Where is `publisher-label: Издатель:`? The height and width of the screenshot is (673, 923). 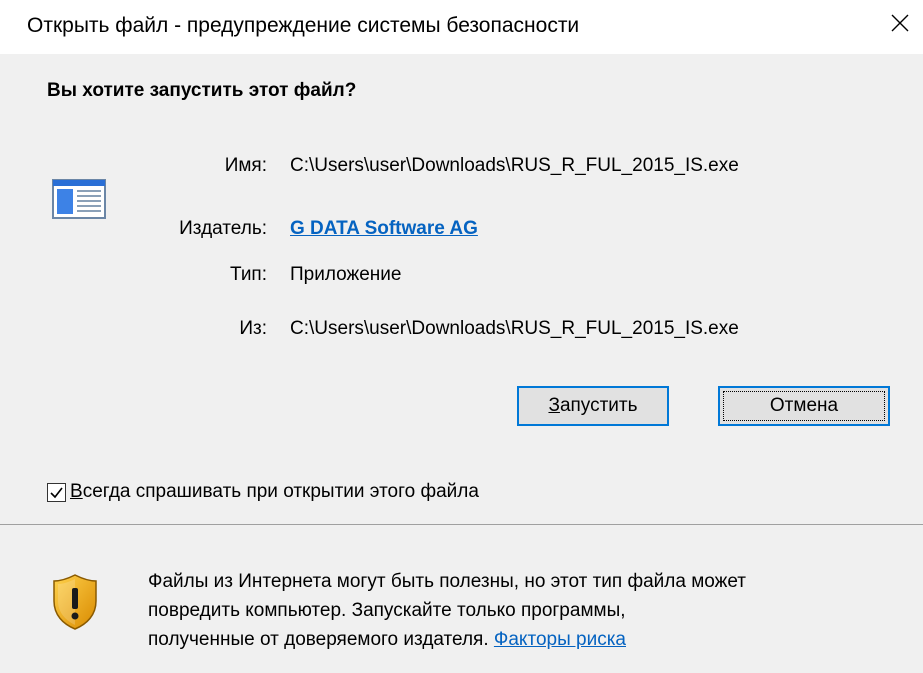
publisher-label: Издатель: is located at coordinates (223, 228).